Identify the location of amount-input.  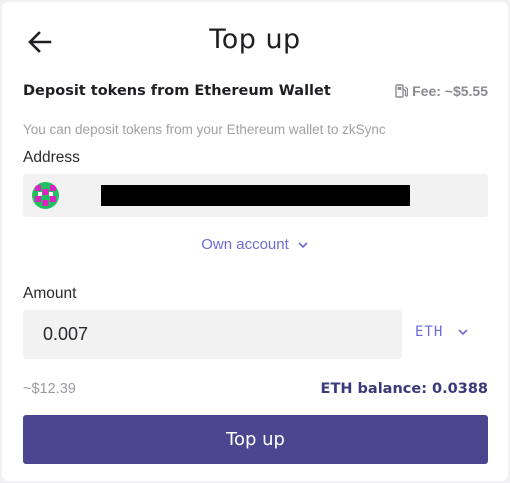
(212, 334).